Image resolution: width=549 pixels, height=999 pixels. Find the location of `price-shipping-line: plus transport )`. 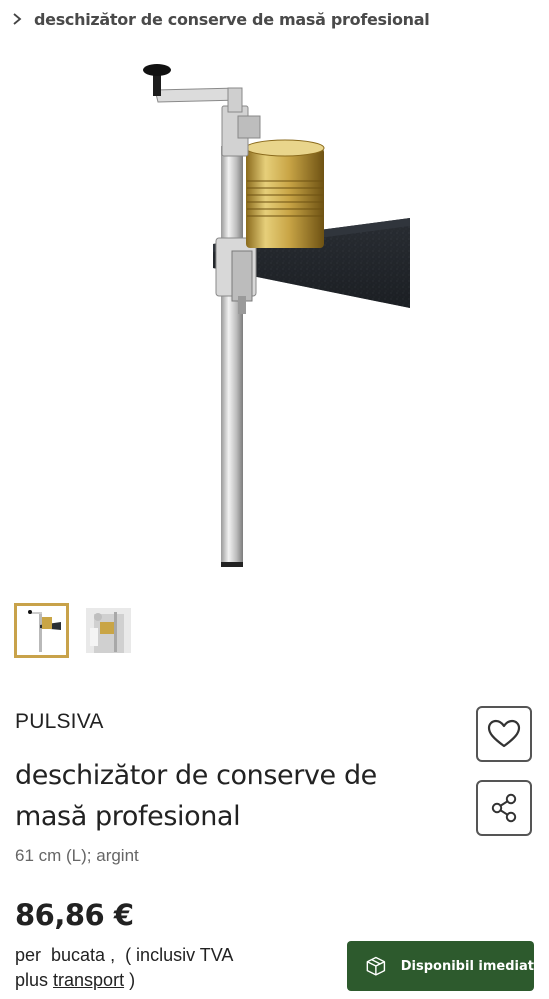

price-shipping-line: plus transport ) is located at coordinates (175, 980).